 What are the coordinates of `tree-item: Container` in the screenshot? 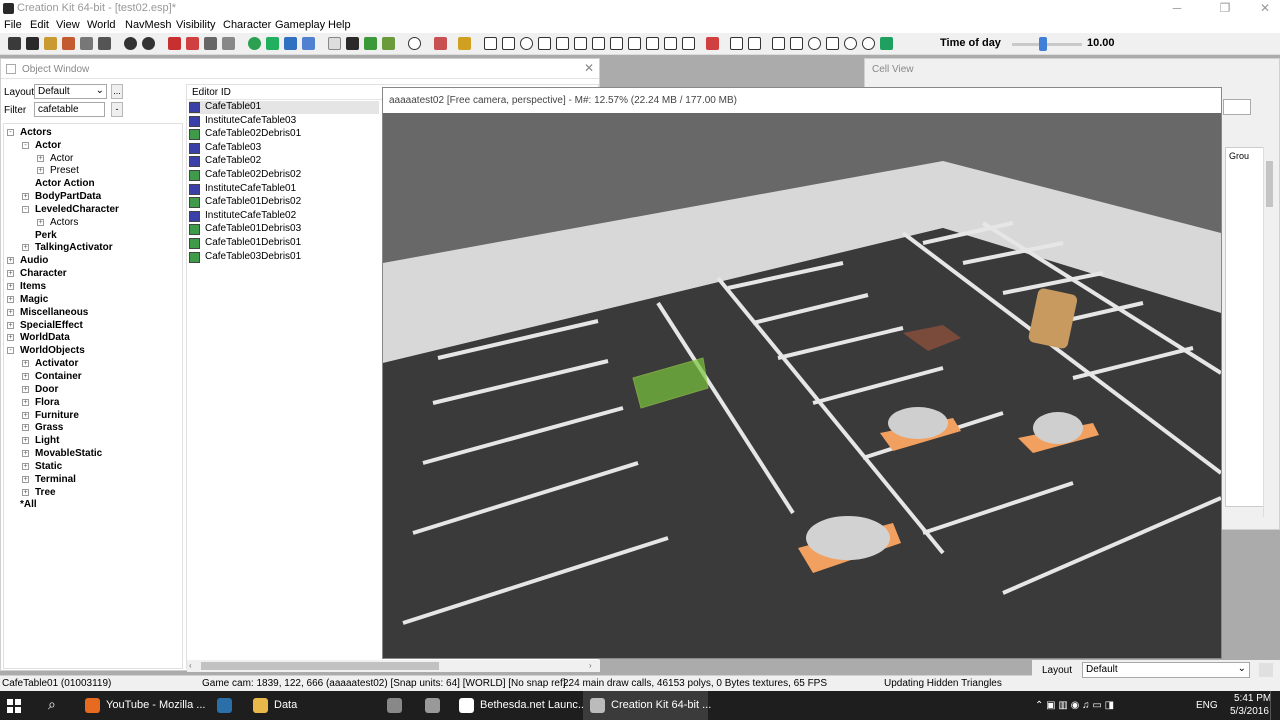 It's located at (58, 376).